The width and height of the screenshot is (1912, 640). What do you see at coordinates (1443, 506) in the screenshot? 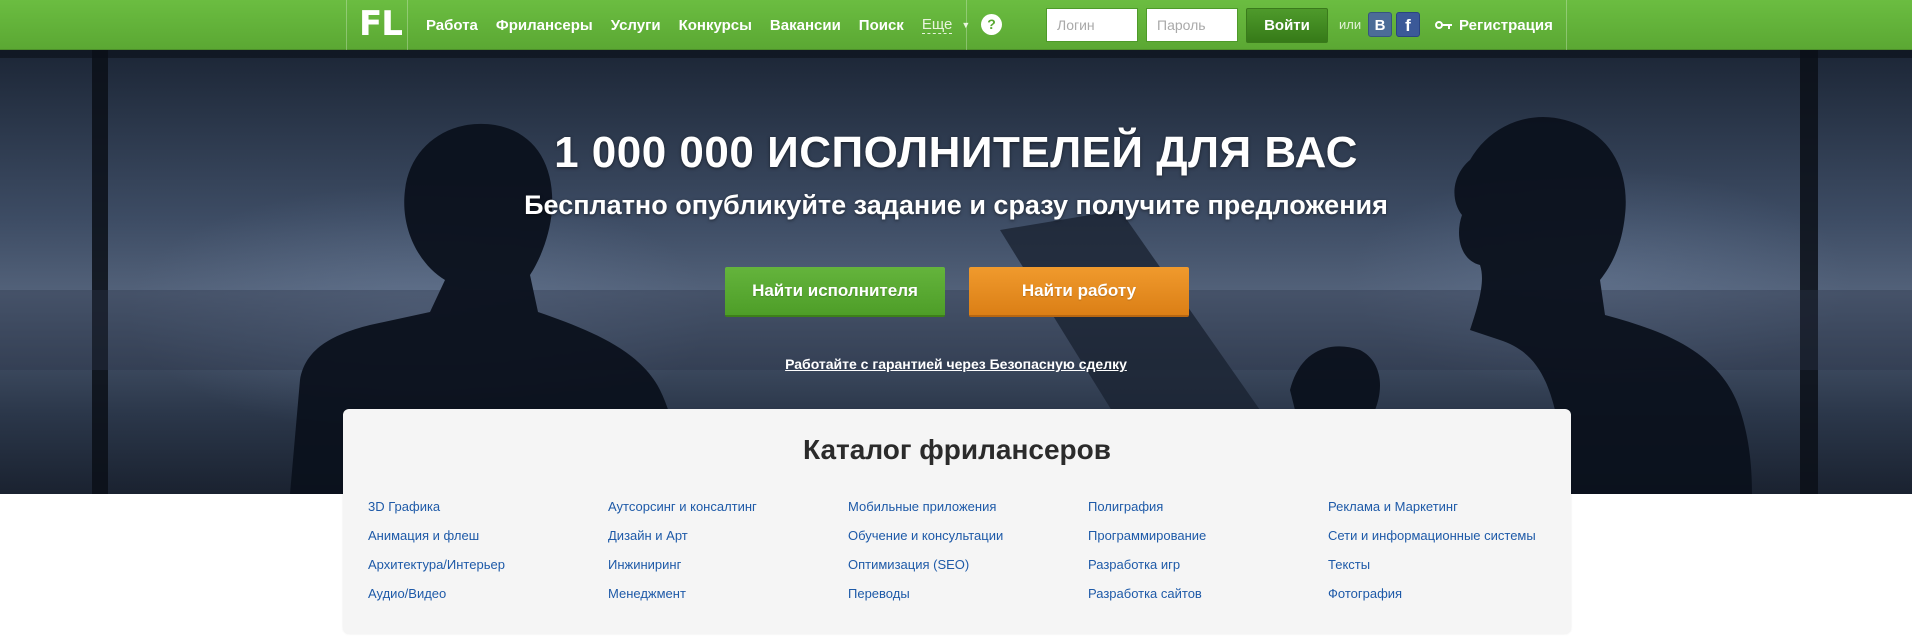
I see `catalog-link: Реклама и Маркетинг` at bounding box center [1443, 506].